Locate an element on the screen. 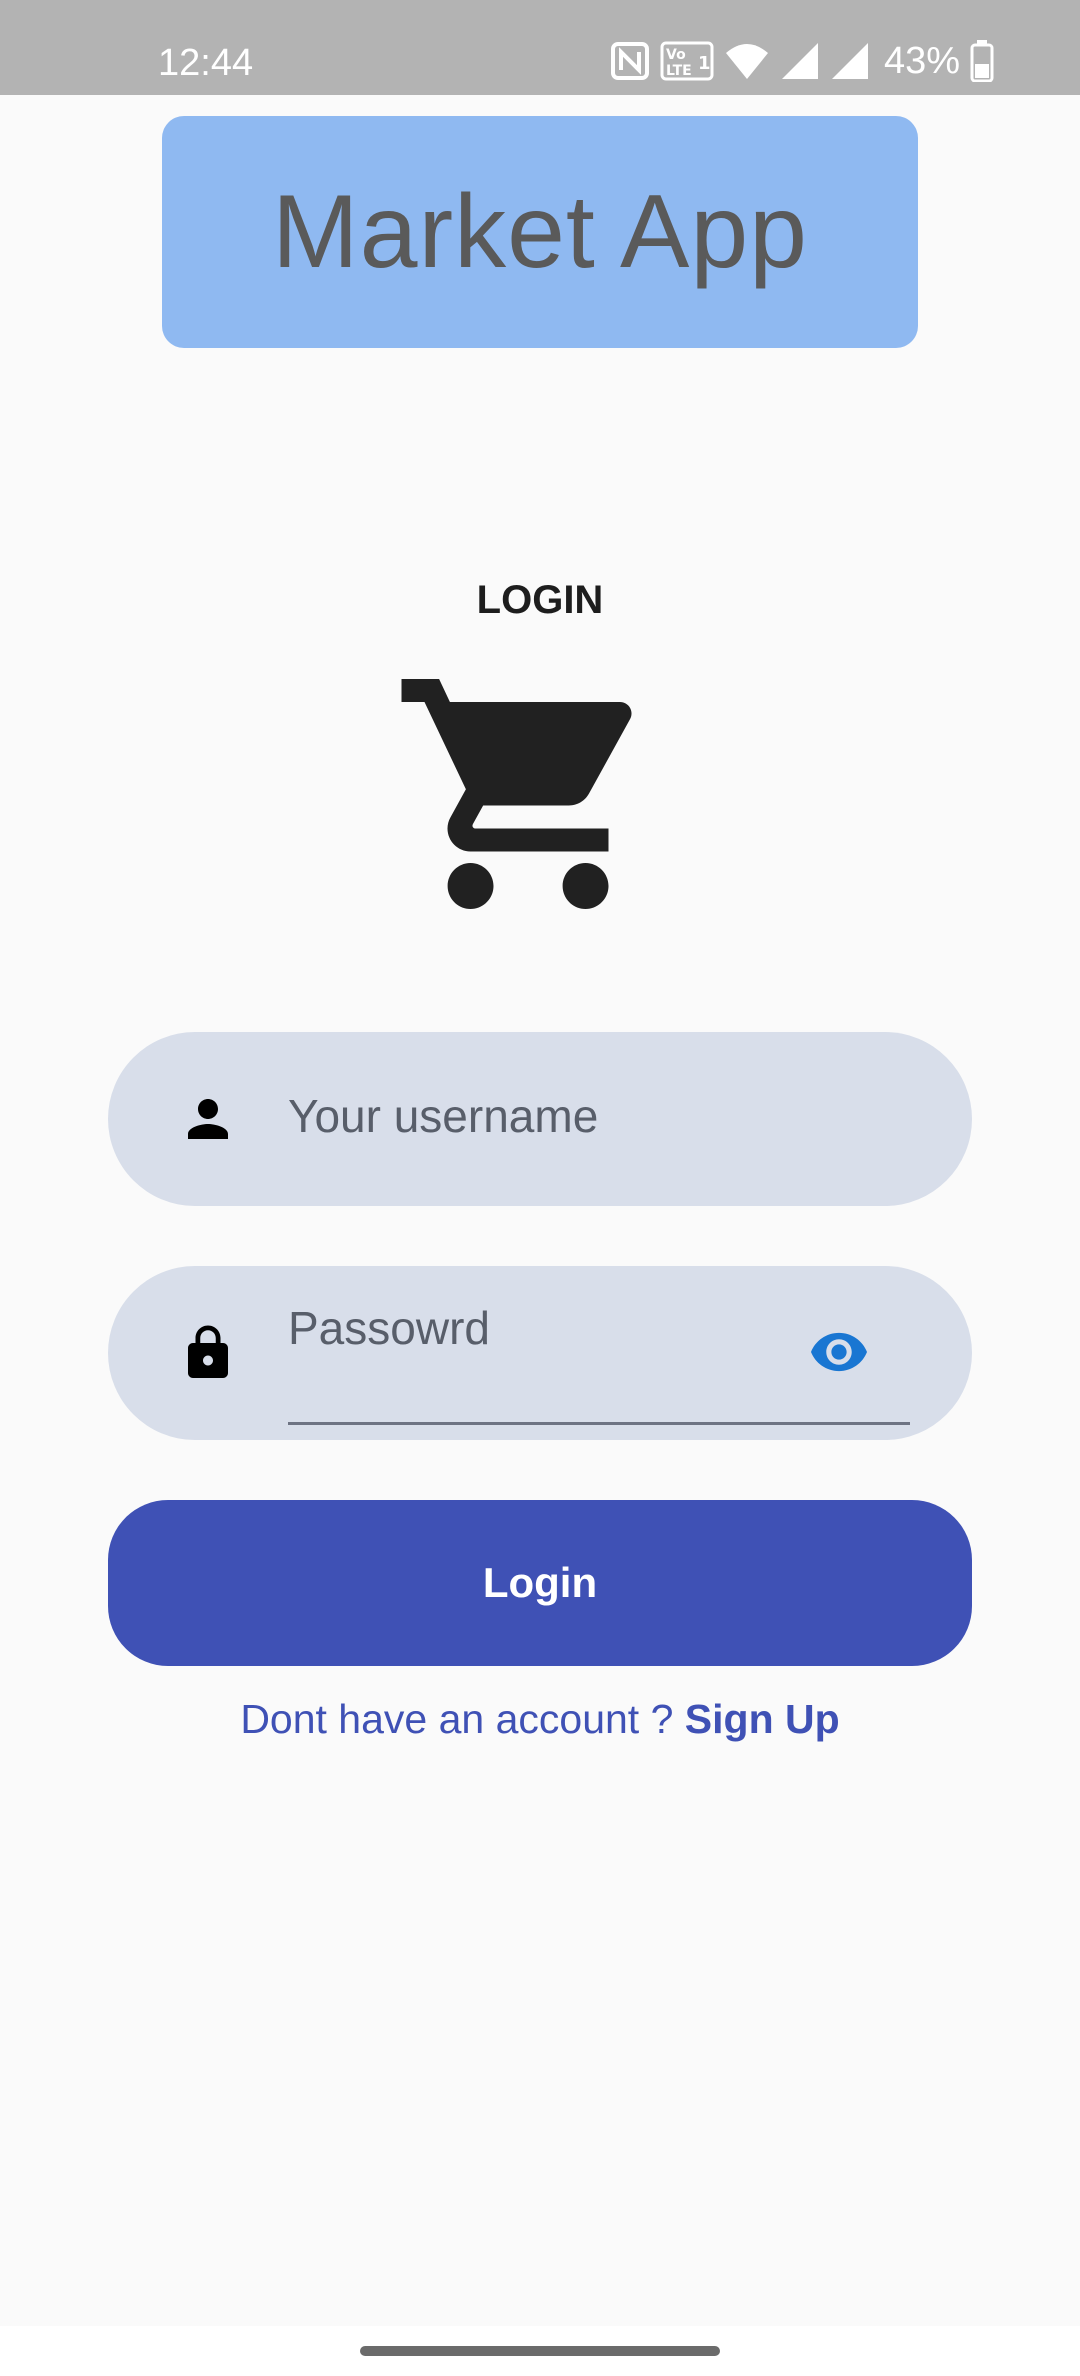 The width and height of the screenshot is (1080, 2376). password-underline is located at coordinates (599, 1423).